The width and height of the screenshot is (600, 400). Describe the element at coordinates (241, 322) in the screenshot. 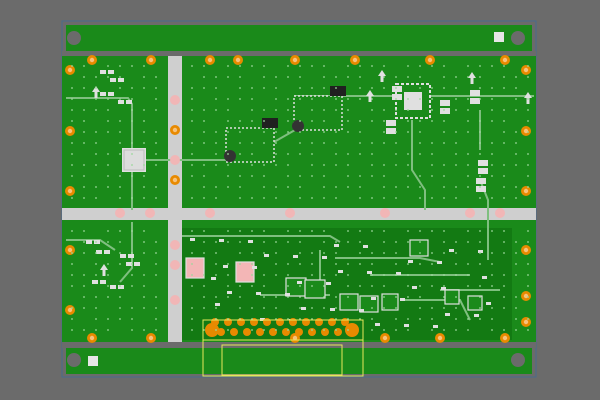

I see `connector-pin` at that location.